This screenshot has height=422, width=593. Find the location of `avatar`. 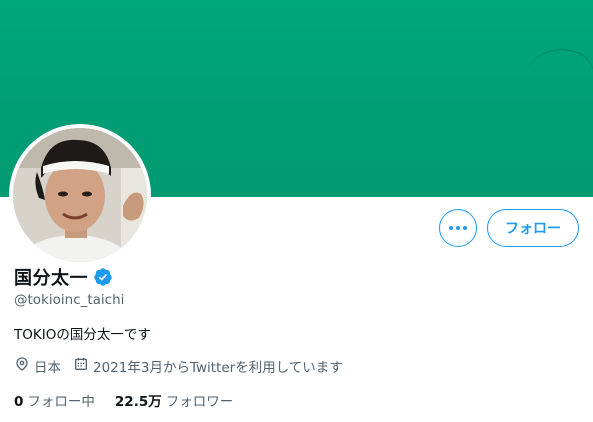

avatar is located at coordinates (80, 195).